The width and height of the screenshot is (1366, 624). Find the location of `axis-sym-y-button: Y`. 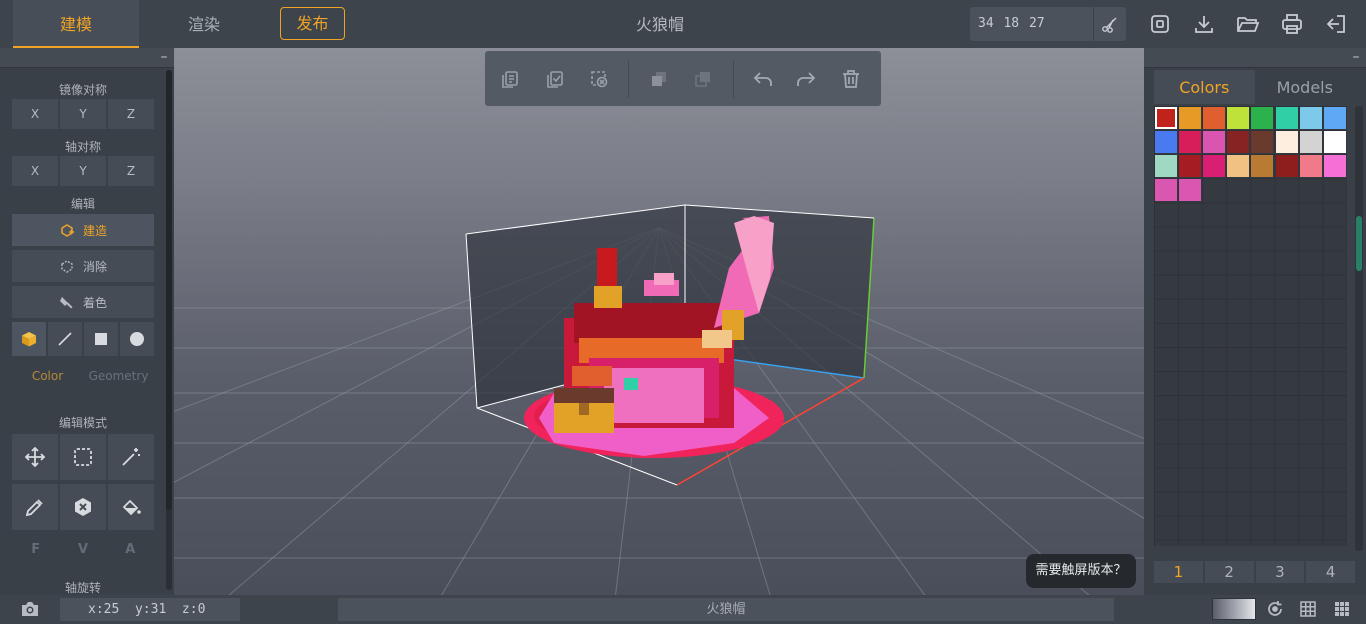

axis-sym-y-button: Y is located at coordinates (83, 171).